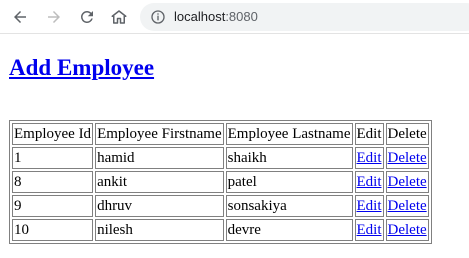  I want to click on cell-lastname: patel, so click(289, 182).